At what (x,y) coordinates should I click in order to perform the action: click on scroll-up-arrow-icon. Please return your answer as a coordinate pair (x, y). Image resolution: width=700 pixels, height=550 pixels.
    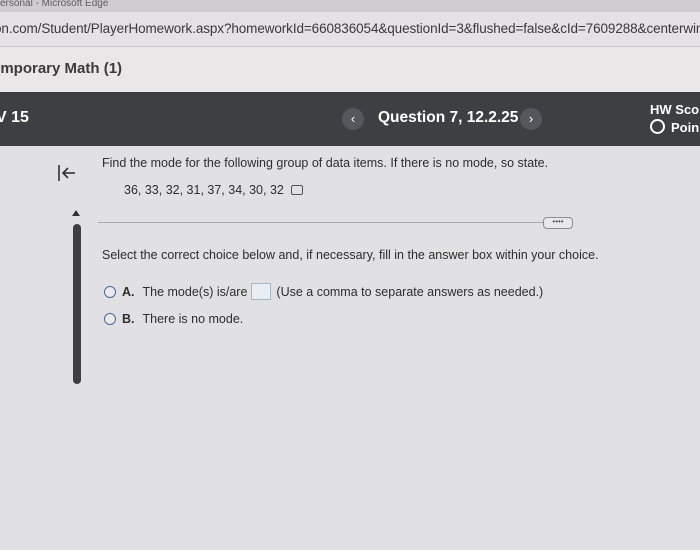
    Looking at the image, I should click on (76, 213).